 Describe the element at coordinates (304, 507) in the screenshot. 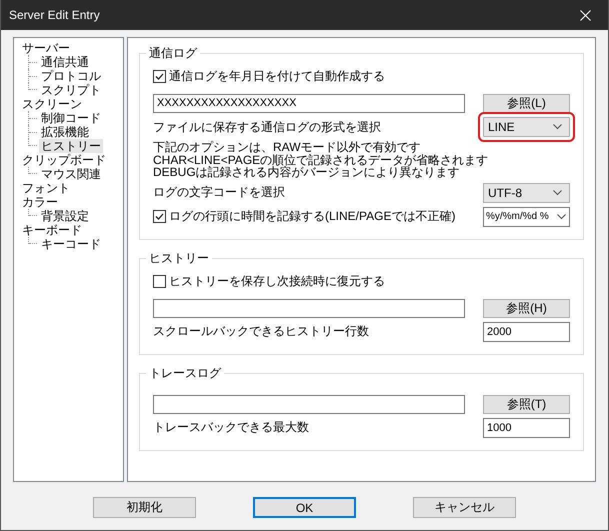

I see `dialog-button: OK` at that location.